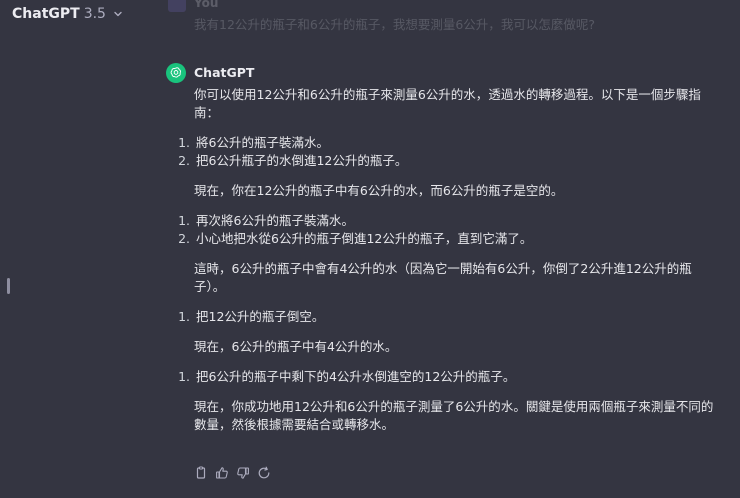 The image size is (740, 498). I want to click on list-text: 把6公升的瓶子中剩下的4公升水倒進空的12公升的瓶子。, so click(356, 376).